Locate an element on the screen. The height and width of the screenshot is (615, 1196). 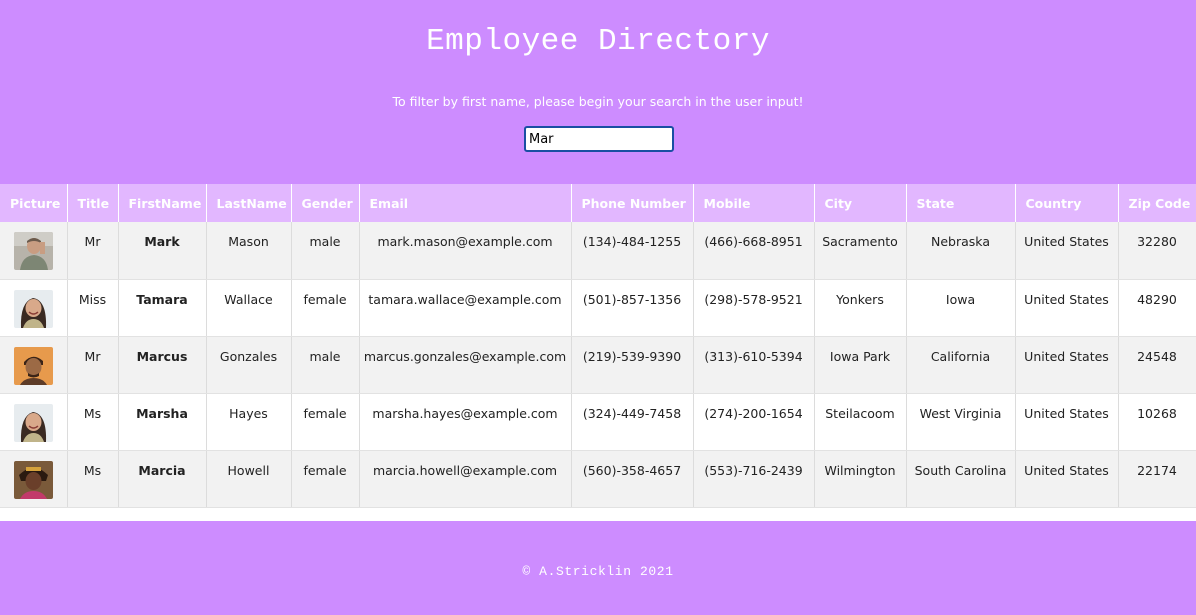
phone-cell: (324)-449-7458 is located at coordinates (632, 422).